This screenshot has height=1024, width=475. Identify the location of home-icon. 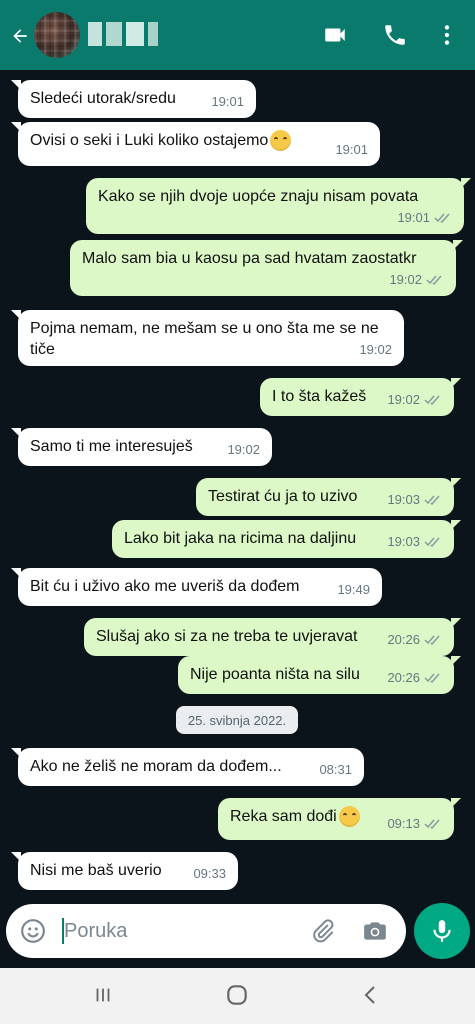
(237, 995).